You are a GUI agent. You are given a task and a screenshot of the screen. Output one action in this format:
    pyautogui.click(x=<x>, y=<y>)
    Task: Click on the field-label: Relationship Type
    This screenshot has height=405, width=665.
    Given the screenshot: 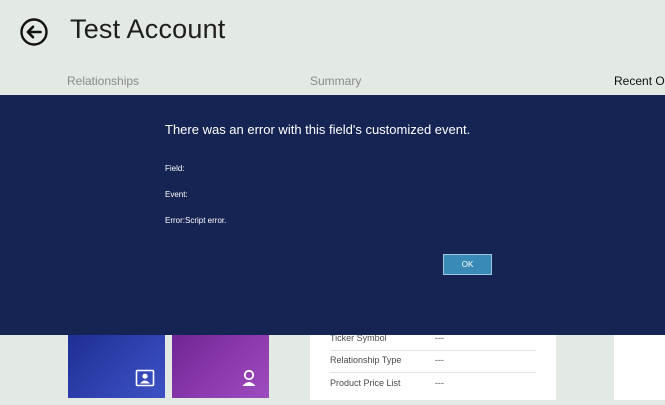 What is the action you would take?
    pyautogui.click(x=366, y=360)
    